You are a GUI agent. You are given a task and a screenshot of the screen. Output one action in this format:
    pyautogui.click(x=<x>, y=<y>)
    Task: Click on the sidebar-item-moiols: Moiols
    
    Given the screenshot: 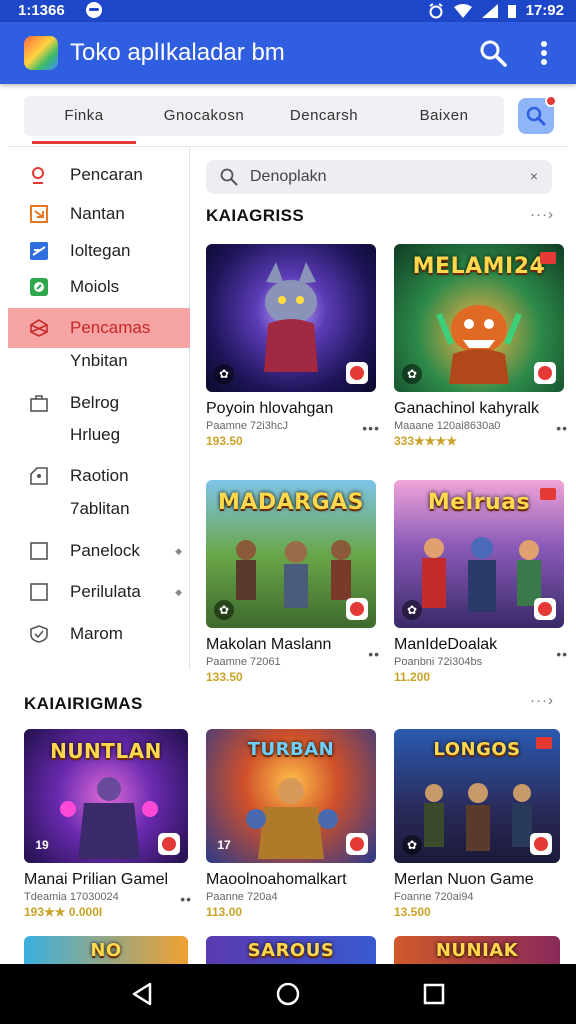 What is the action you would take?
    pyautogui.click(x=99, y=287)
    